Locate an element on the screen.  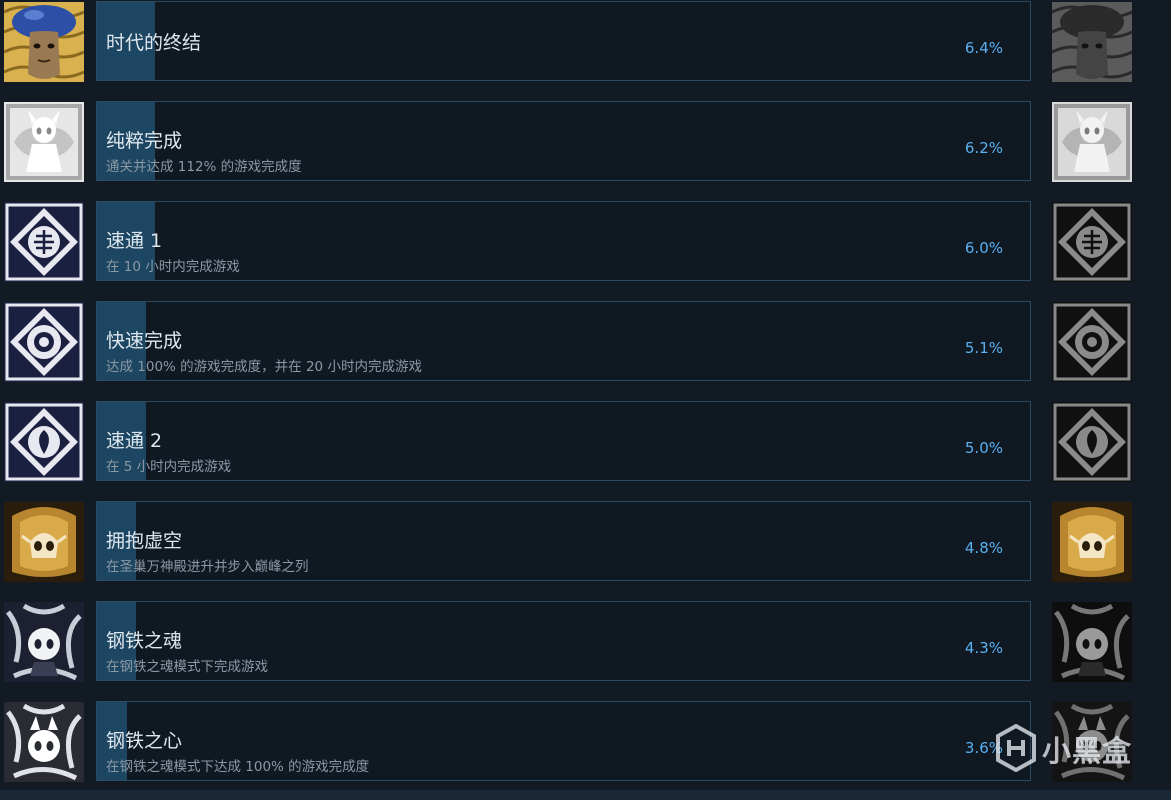
achievement-row: 时代的终结 6.4% is located at coordinates (585, 50).